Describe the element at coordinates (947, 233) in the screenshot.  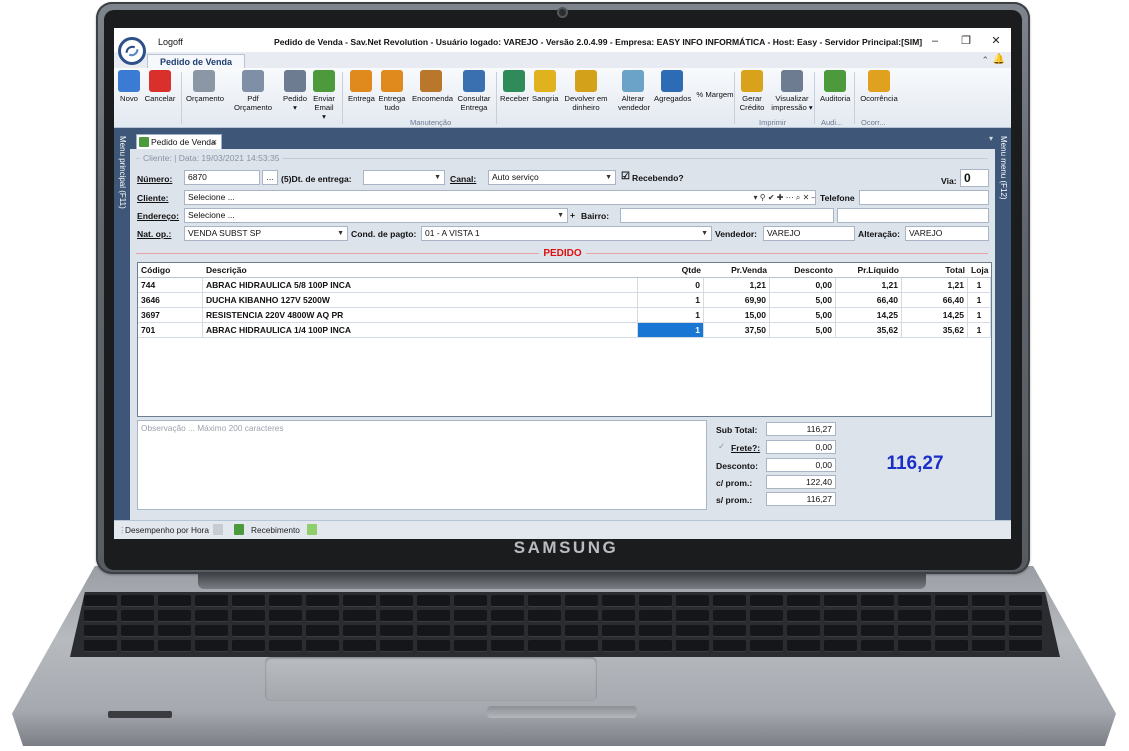
I see `alteracao-field: VAREJO` at that location.